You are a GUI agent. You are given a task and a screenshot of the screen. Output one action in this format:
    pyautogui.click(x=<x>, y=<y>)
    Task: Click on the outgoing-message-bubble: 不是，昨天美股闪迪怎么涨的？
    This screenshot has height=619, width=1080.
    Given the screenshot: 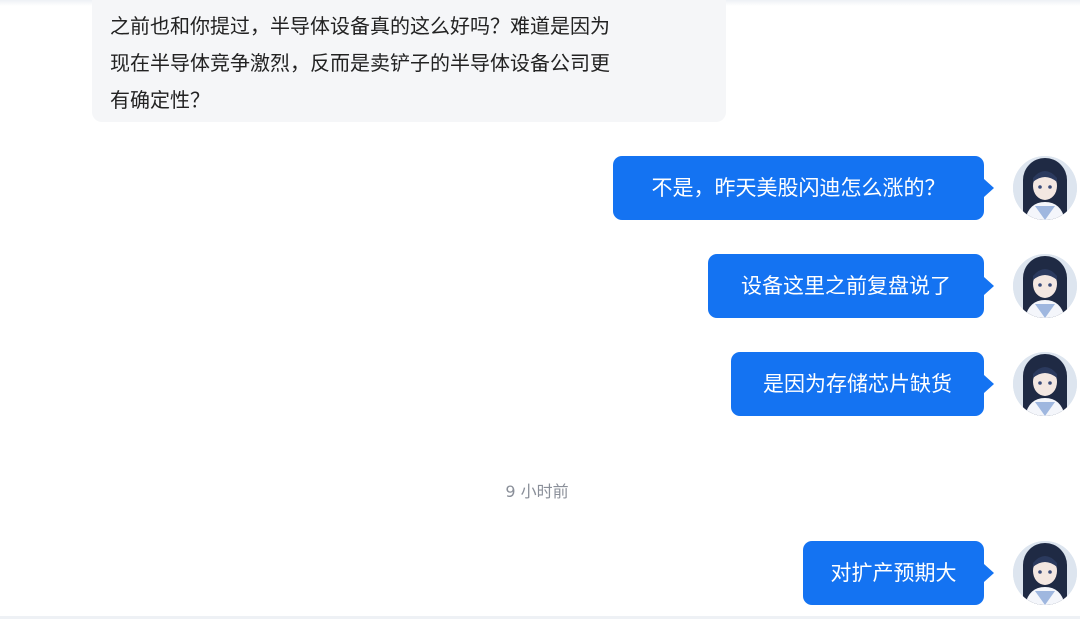 What is the action you would take?
    pyautogui.click(x=798, y=188)
    